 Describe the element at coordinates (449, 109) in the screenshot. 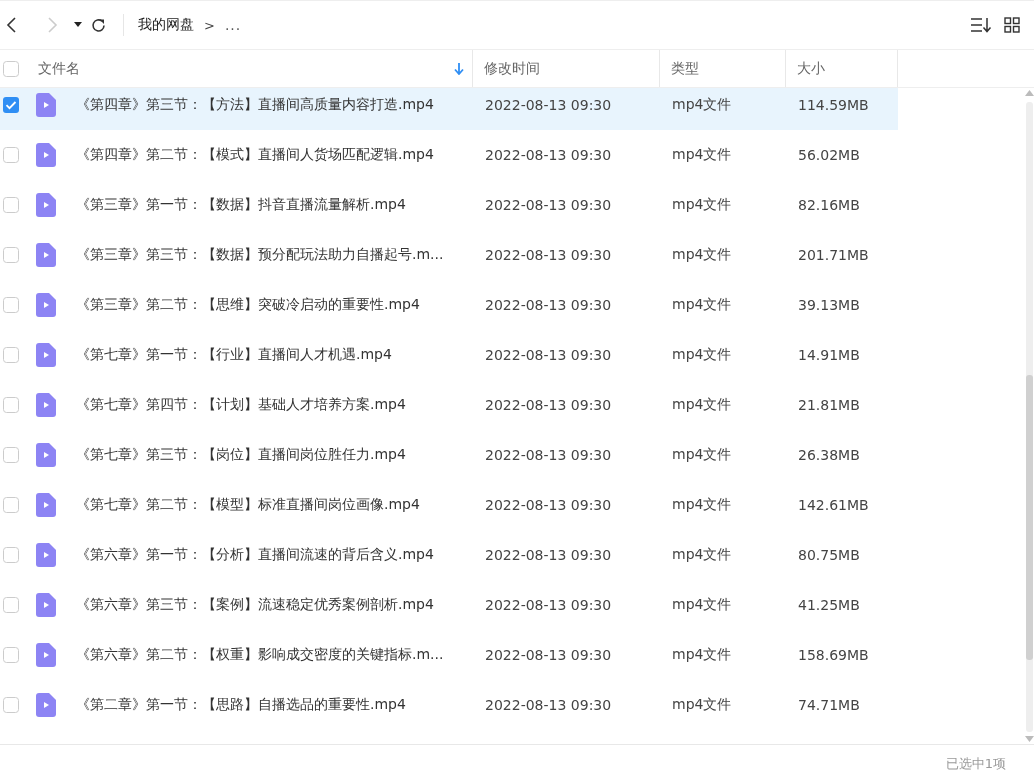

I see `file-row: 《第四章》第三节：【方法】直播间高质量内容打造.mp4 2022-08-13 09:30 mp4文件 114.59MB` at that location.